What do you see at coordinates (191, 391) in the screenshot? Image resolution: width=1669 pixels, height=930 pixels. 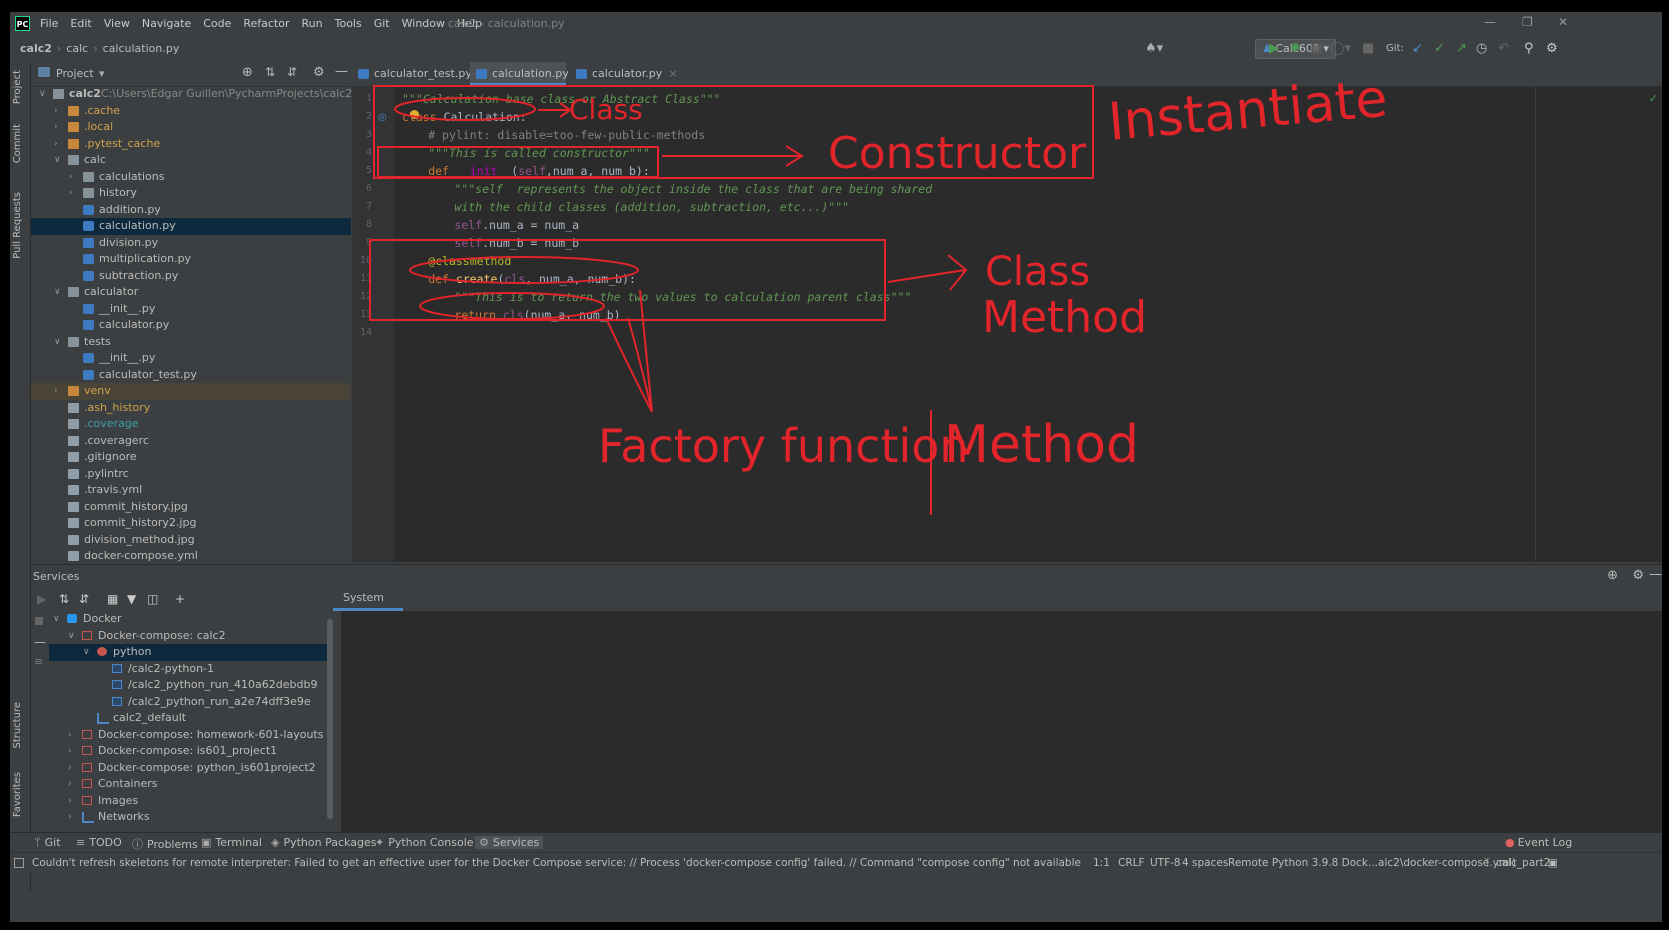 I see `project-tree-item: › venv` at bounding box center [191, 391].